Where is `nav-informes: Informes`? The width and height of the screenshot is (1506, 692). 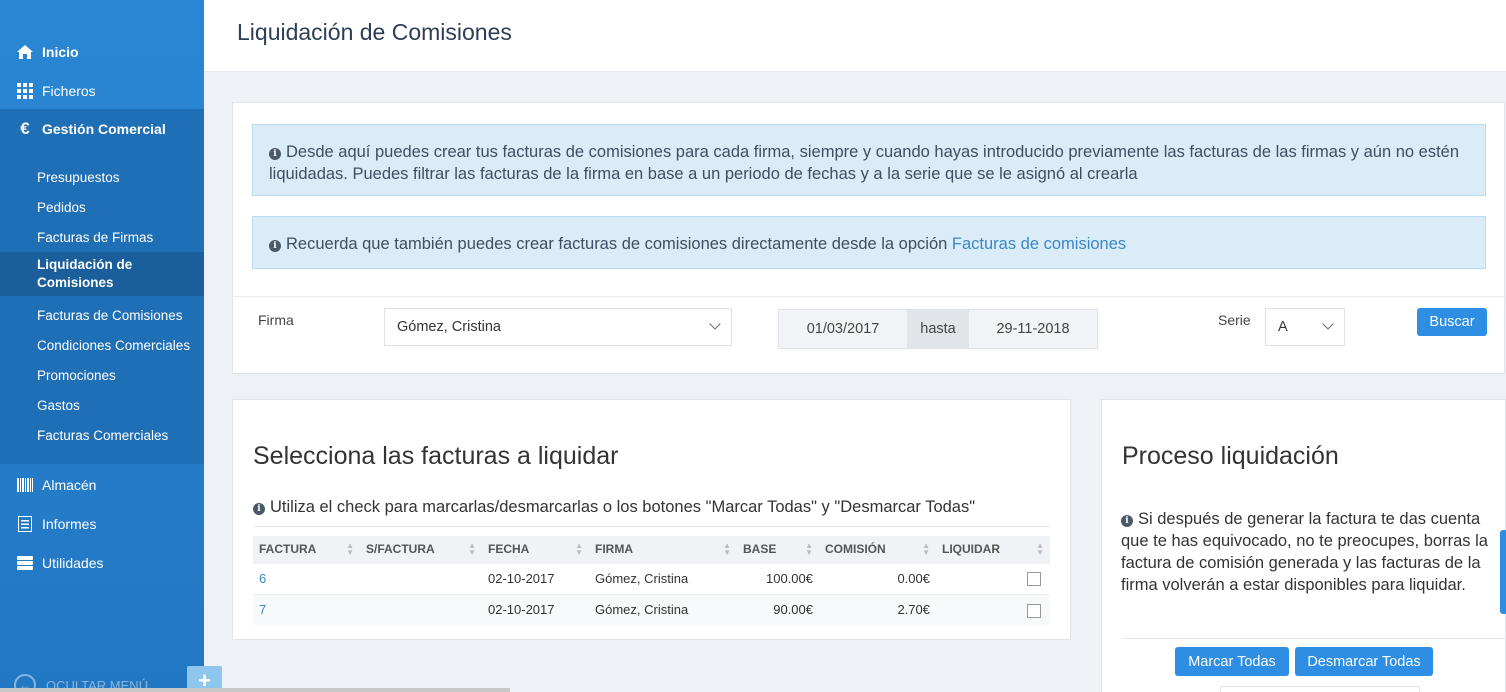
nav-informes: Informes is located at coordinates (102, 523).